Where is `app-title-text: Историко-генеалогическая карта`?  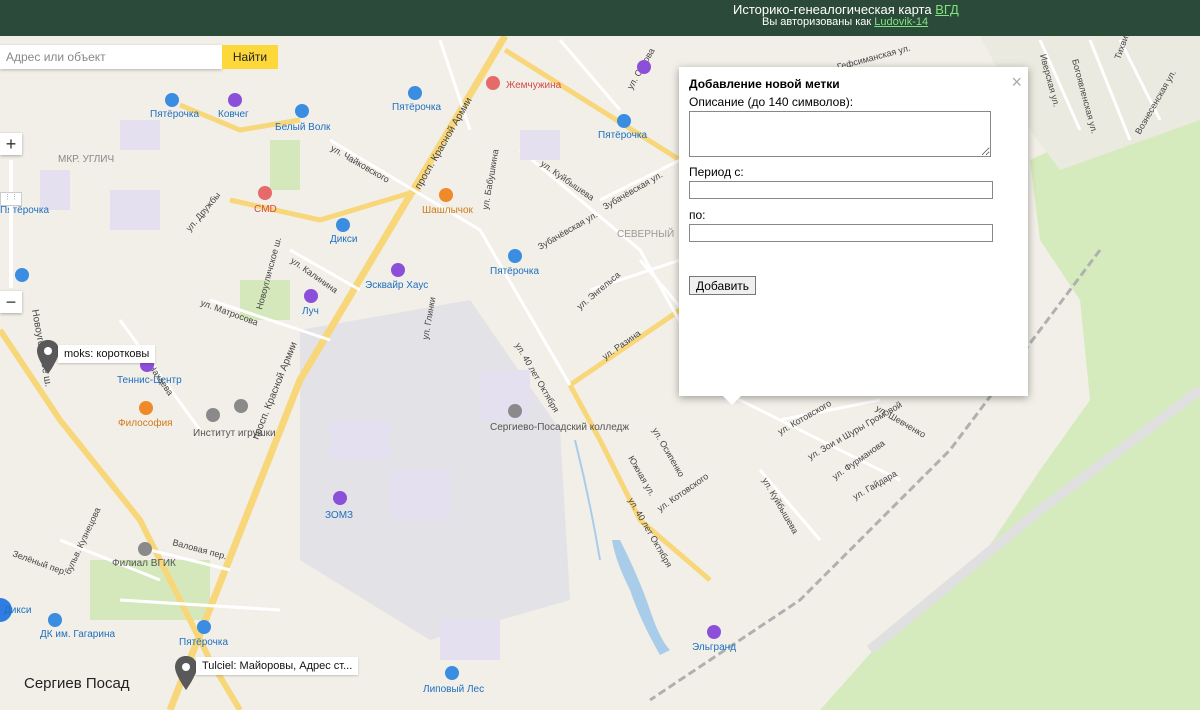 app-title-text: Историко-генеалогическая карта is located at coordinates (834, 9).